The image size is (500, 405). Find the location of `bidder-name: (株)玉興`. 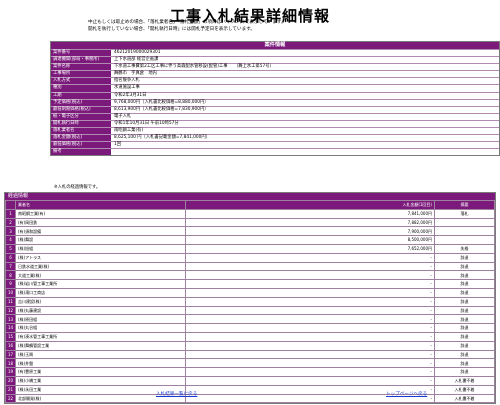

bidder-name: (株)玉興 is located at coordinates (100, 354).